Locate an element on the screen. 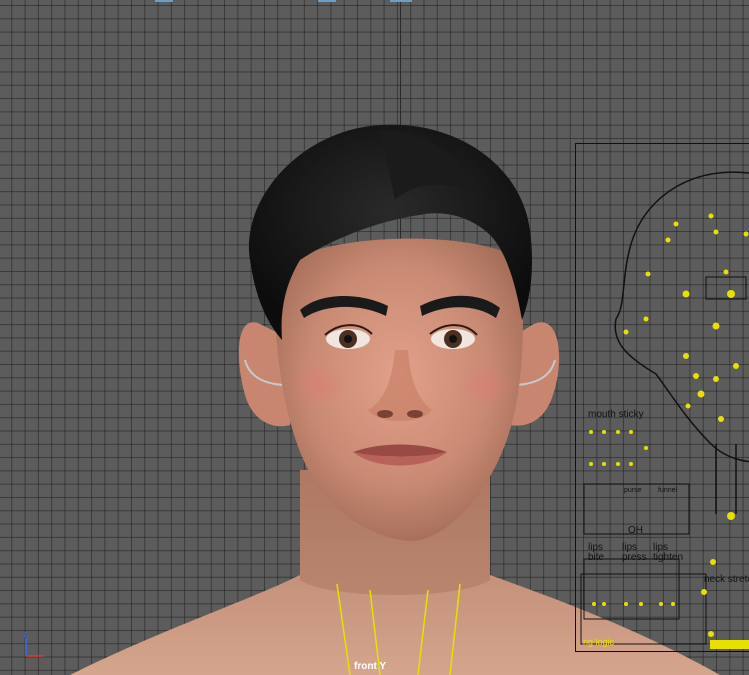  lips-tighten-label-2: tighten is located at coordinates (668, 557).